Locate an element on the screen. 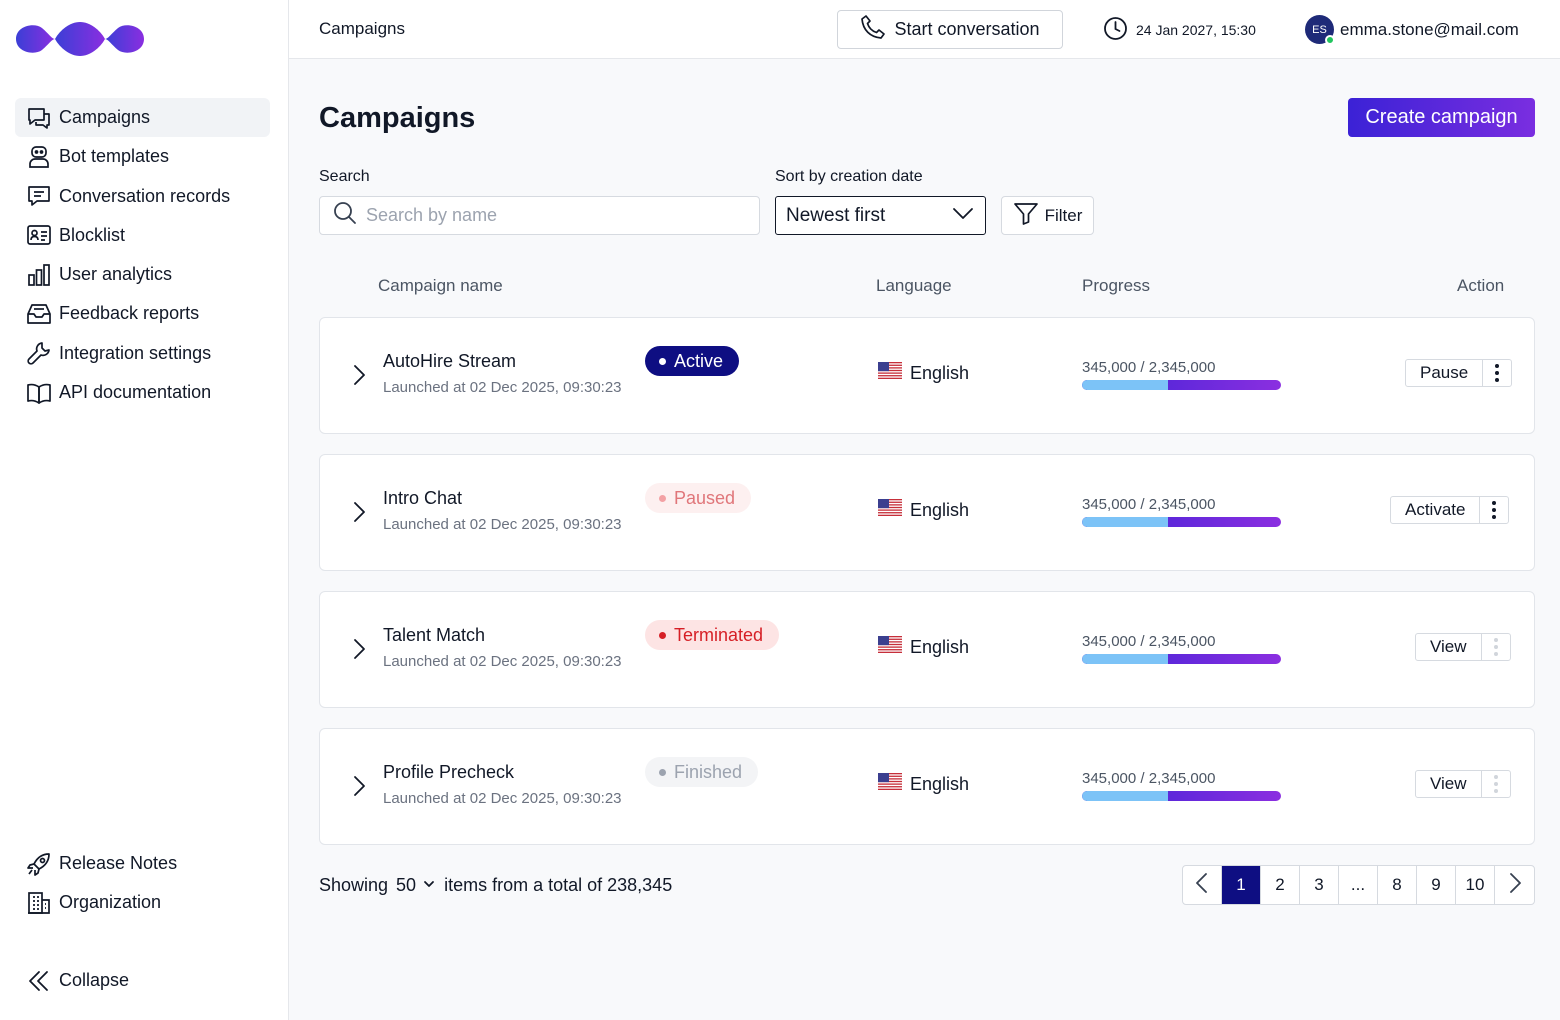  clock-icon is located at coordinates (1115, 30).